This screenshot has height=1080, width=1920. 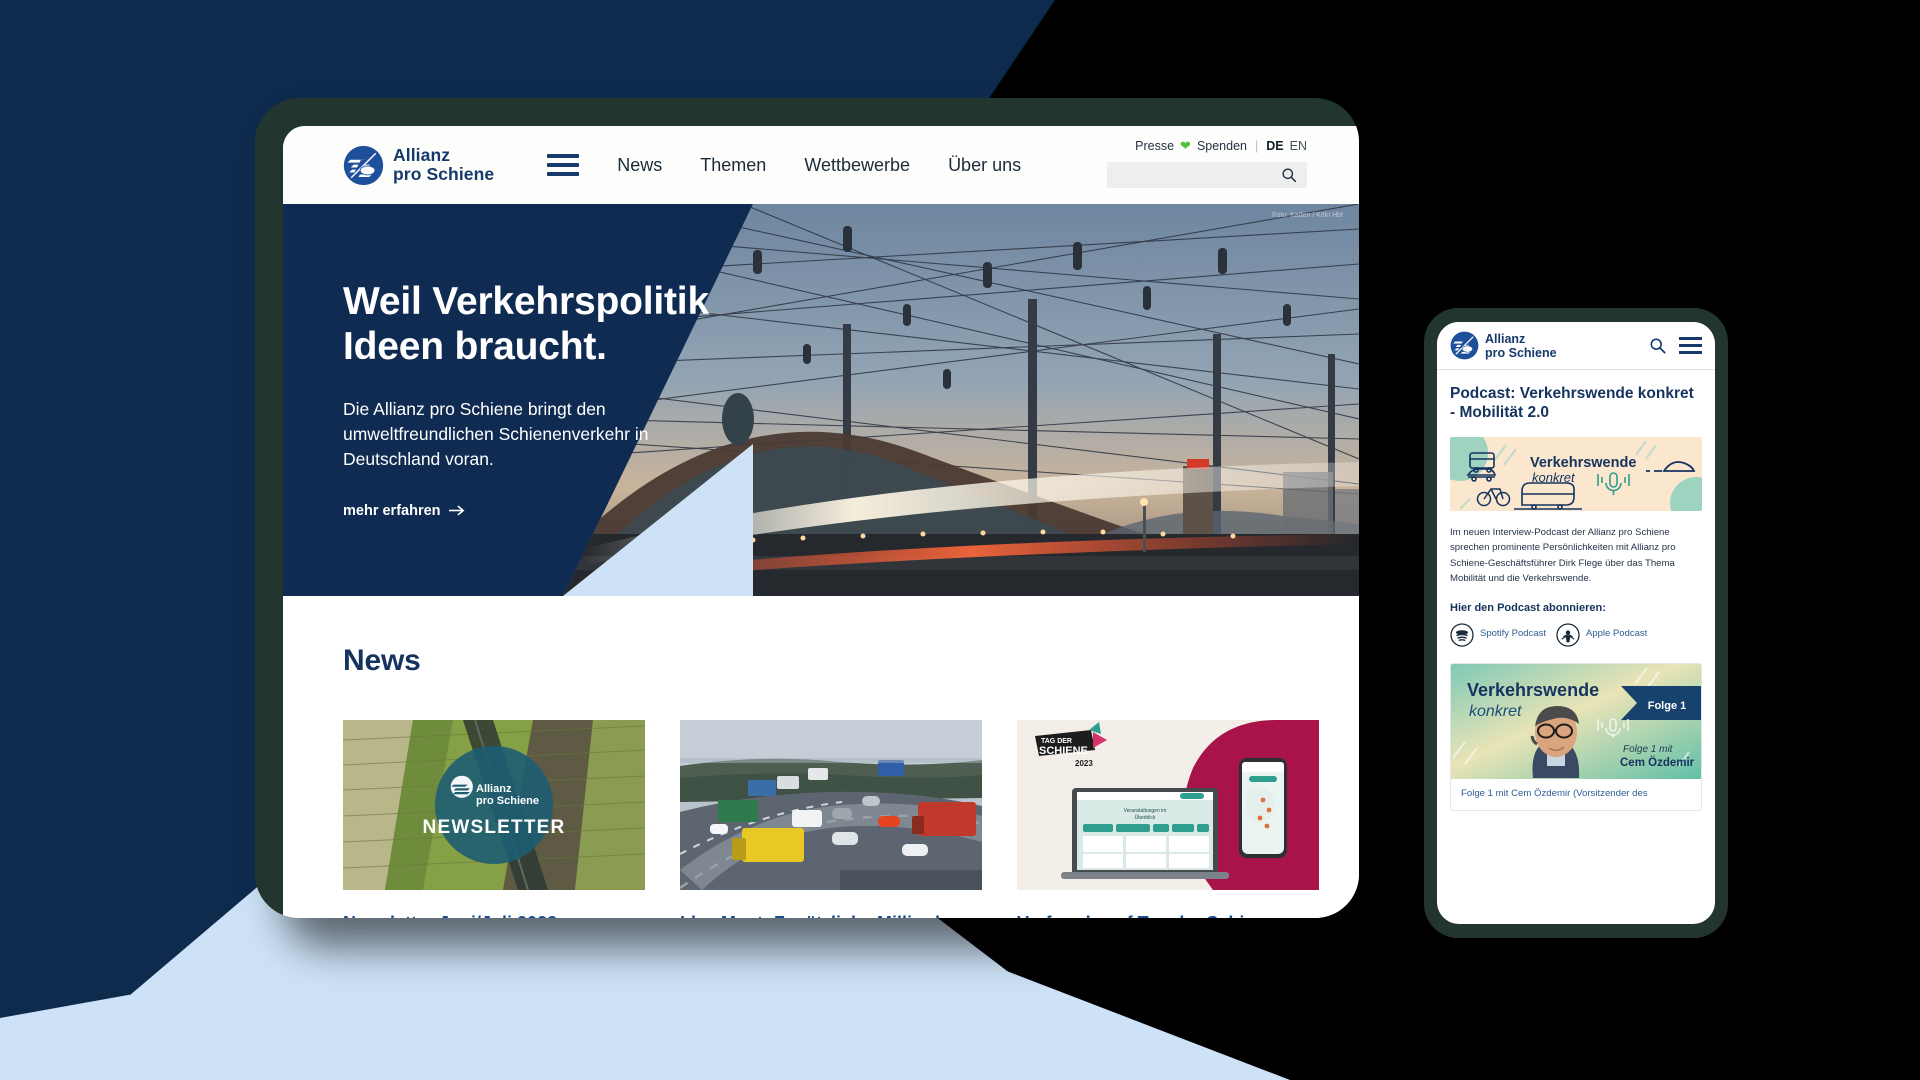 I want to click on subscribe-links: Spotify Podcast Apple Podcast, so click(x=1576, y=635).